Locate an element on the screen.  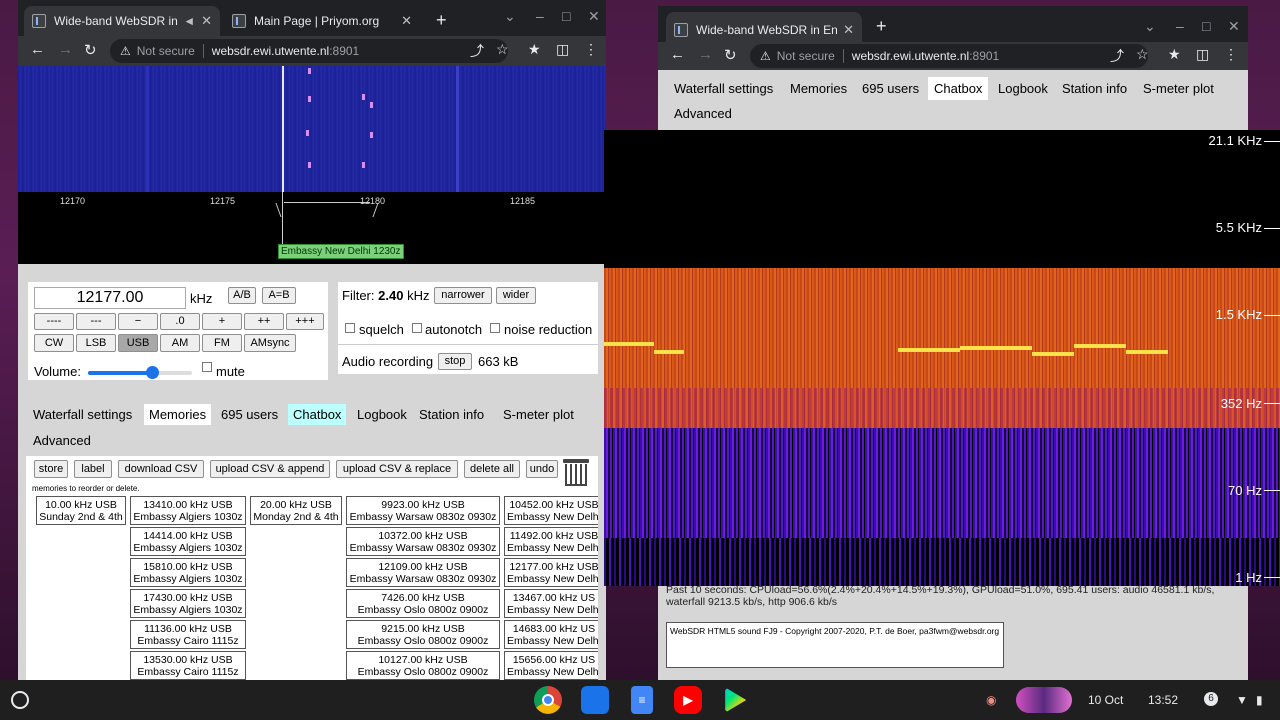
frequency-input: 12177.00 is located at coordinates (110, 298).